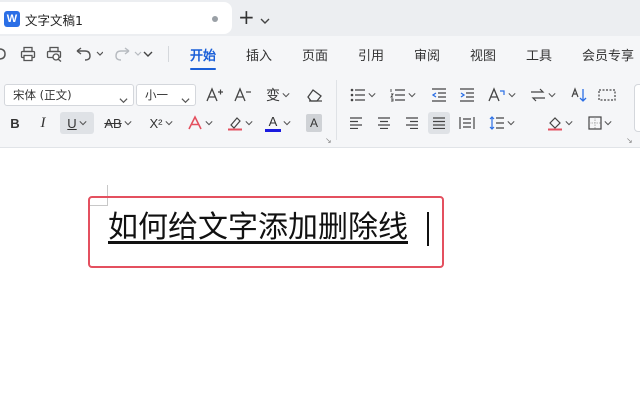 The image size is (640, 396). I want to click on tab-page: 页面, so click(315, 54).